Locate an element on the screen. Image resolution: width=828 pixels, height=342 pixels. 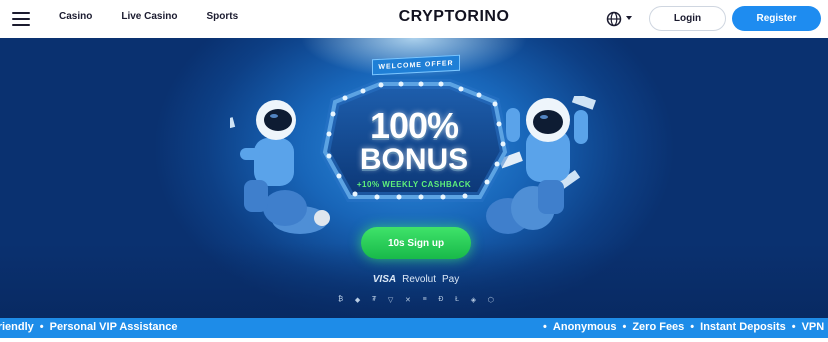
solana-icon: ≡ is located at coordinates (424, 299).